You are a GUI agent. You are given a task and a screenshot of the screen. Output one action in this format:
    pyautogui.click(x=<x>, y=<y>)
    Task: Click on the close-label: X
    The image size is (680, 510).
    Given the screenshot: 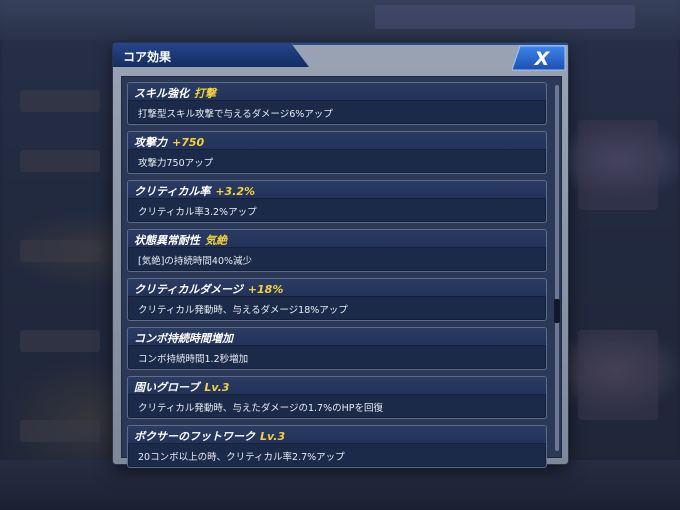 What is the action you would take?
    pyautogui.click(x=542, y=59)
    